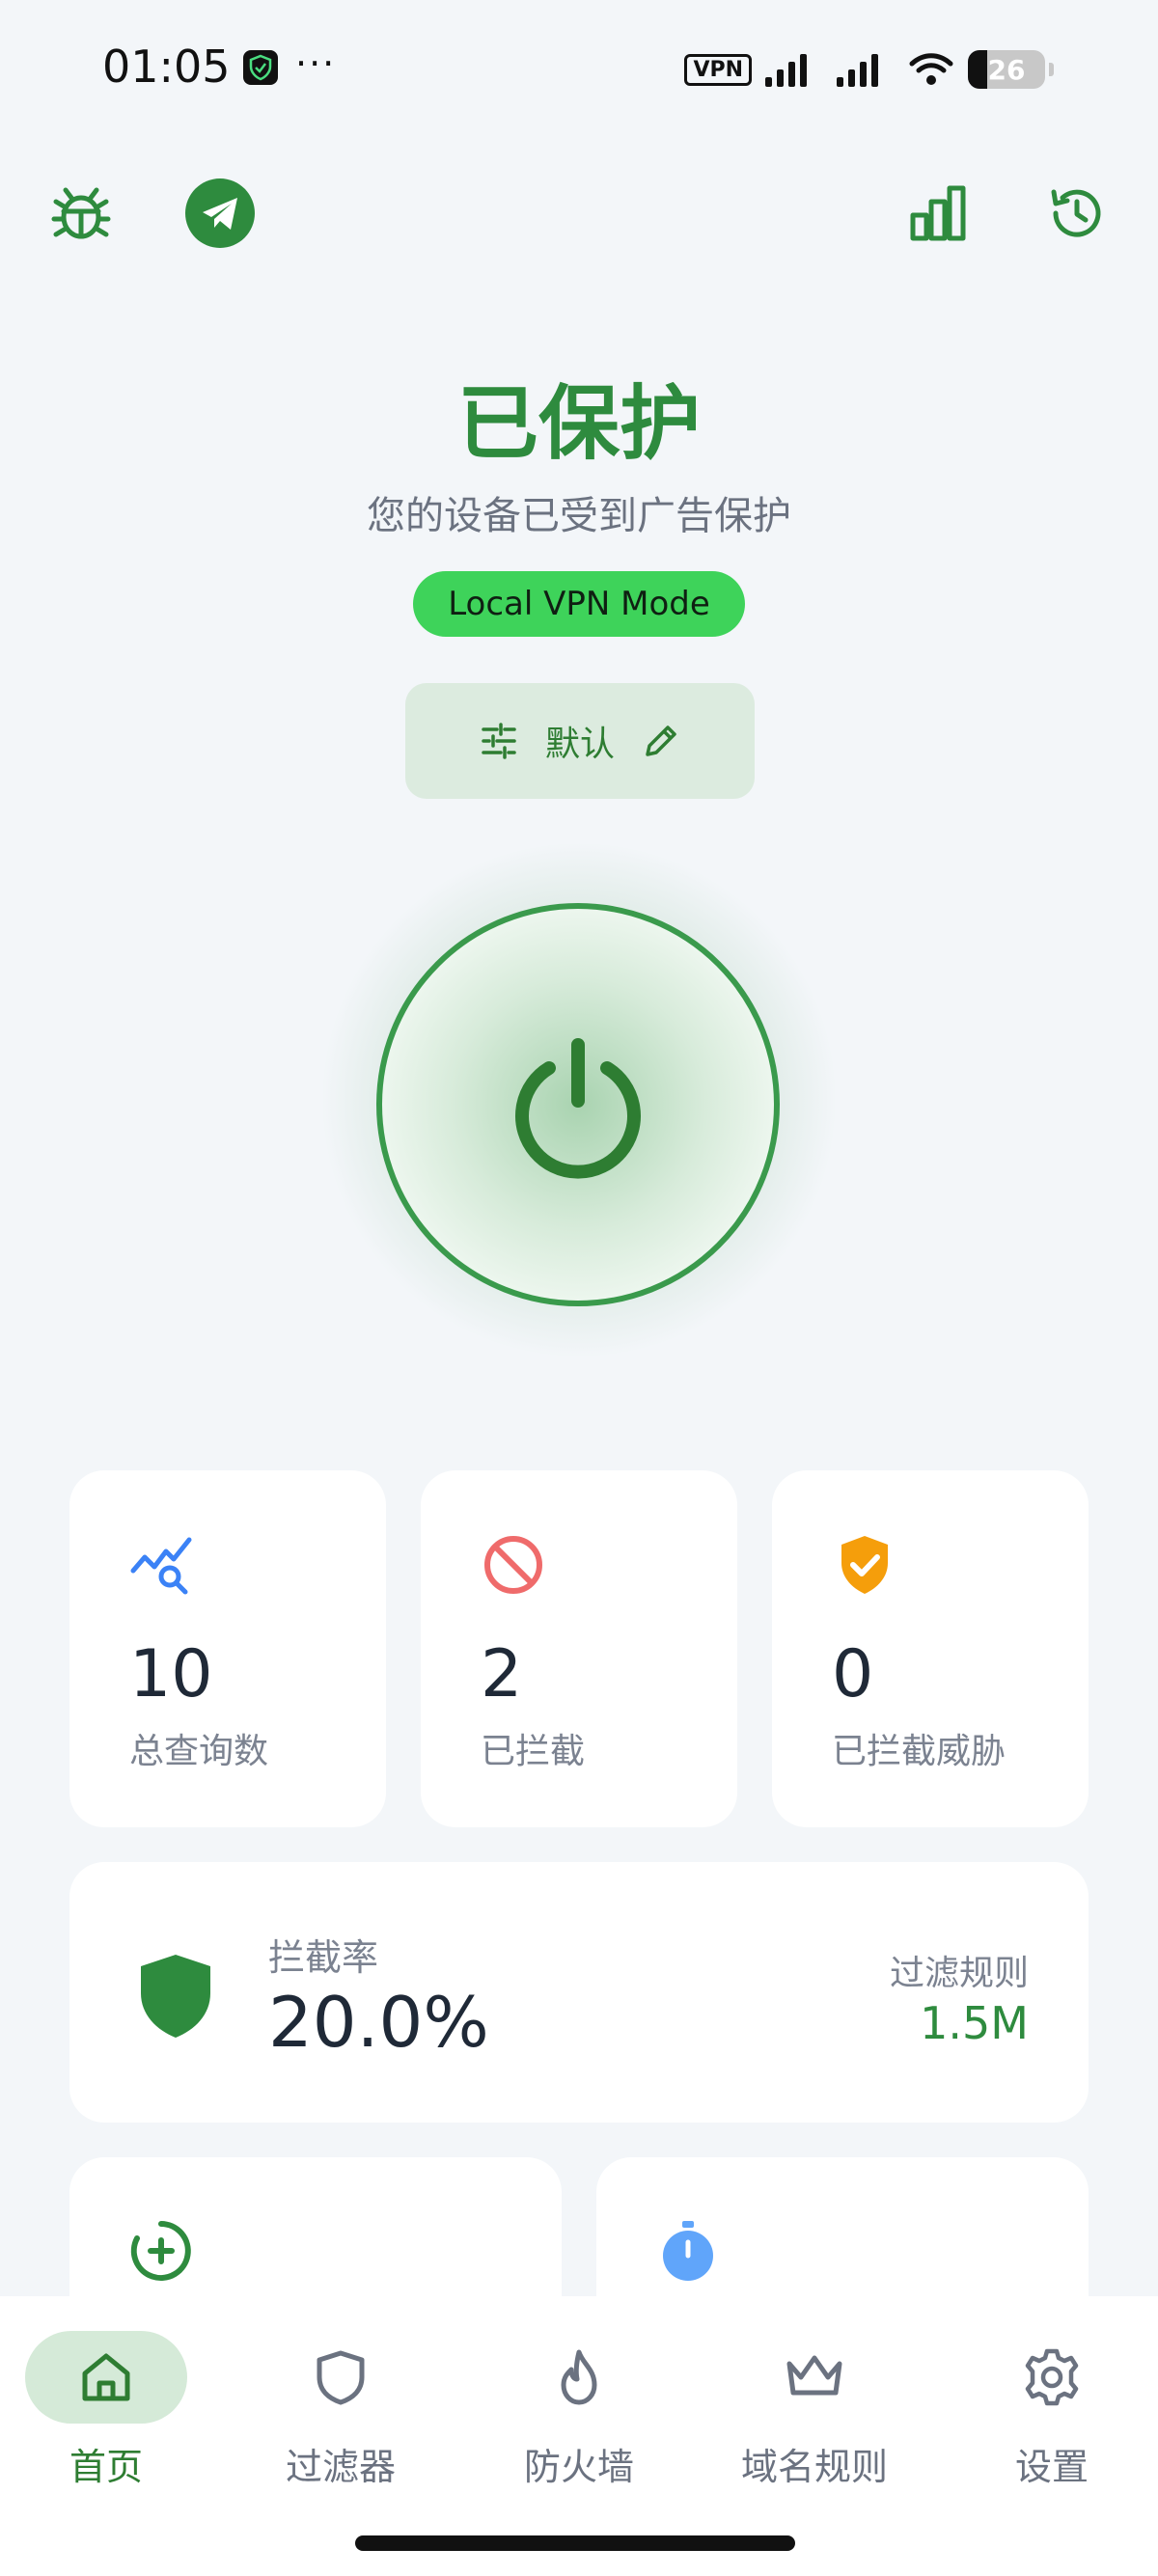 The image size is (1158, 2576). Describe the element at coordinates (579, 1993) in the screenshot. I see `block-rate-card: 拦截率 20.0% 过滤规则 1.5M` at that location.